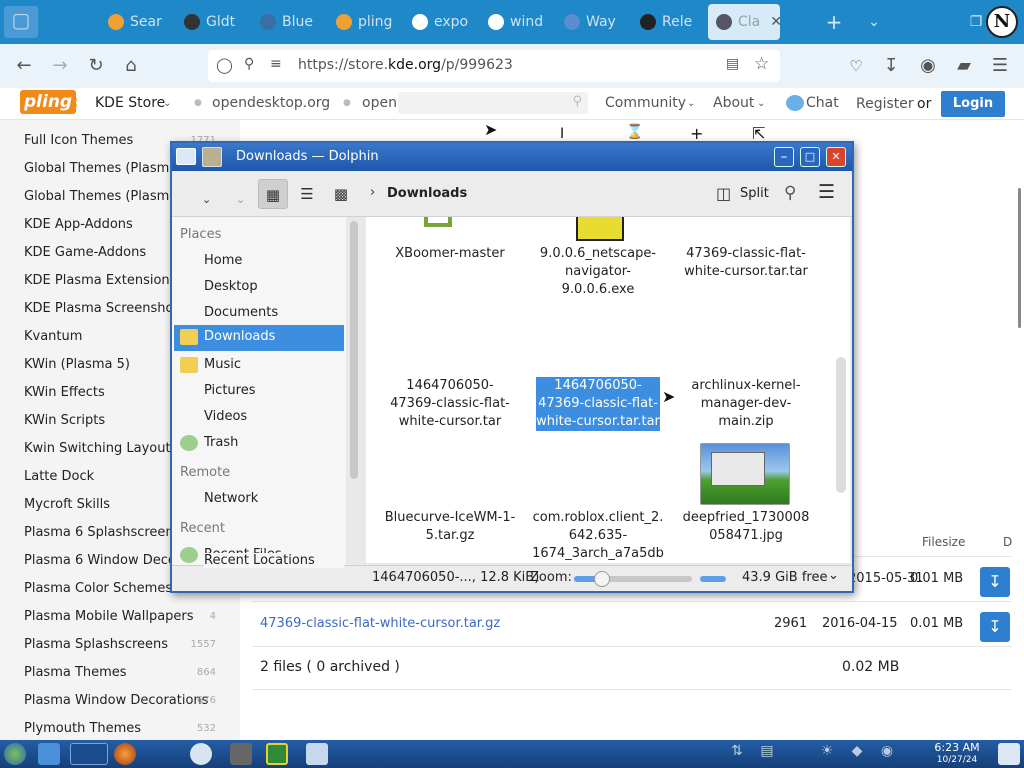 The width and height of the screenshot is (1024, 768). I want to click on place-music: Music, so click(222, 364).